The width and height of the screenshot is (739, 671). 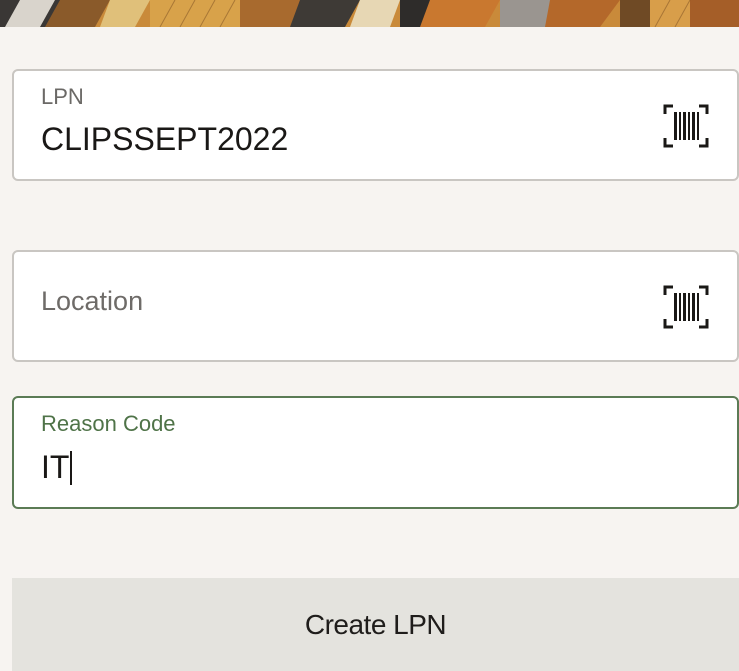 I want to click on create-lpn-label: Create LPN, so click(x=375, y=624).